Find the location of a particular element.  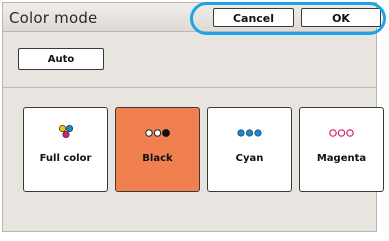

full-color-dots-icon is located at coordinates (65, 131).